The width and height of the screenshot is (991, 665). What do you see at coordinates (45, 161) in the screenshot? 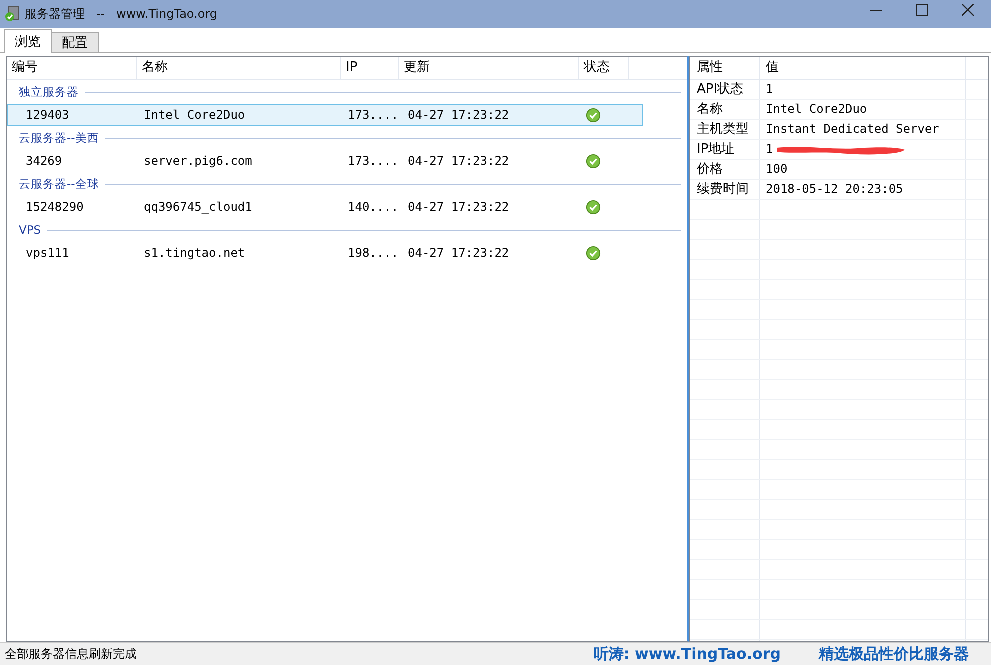
I see `table-cell-text: 34269` at bounding box center [45, 161].